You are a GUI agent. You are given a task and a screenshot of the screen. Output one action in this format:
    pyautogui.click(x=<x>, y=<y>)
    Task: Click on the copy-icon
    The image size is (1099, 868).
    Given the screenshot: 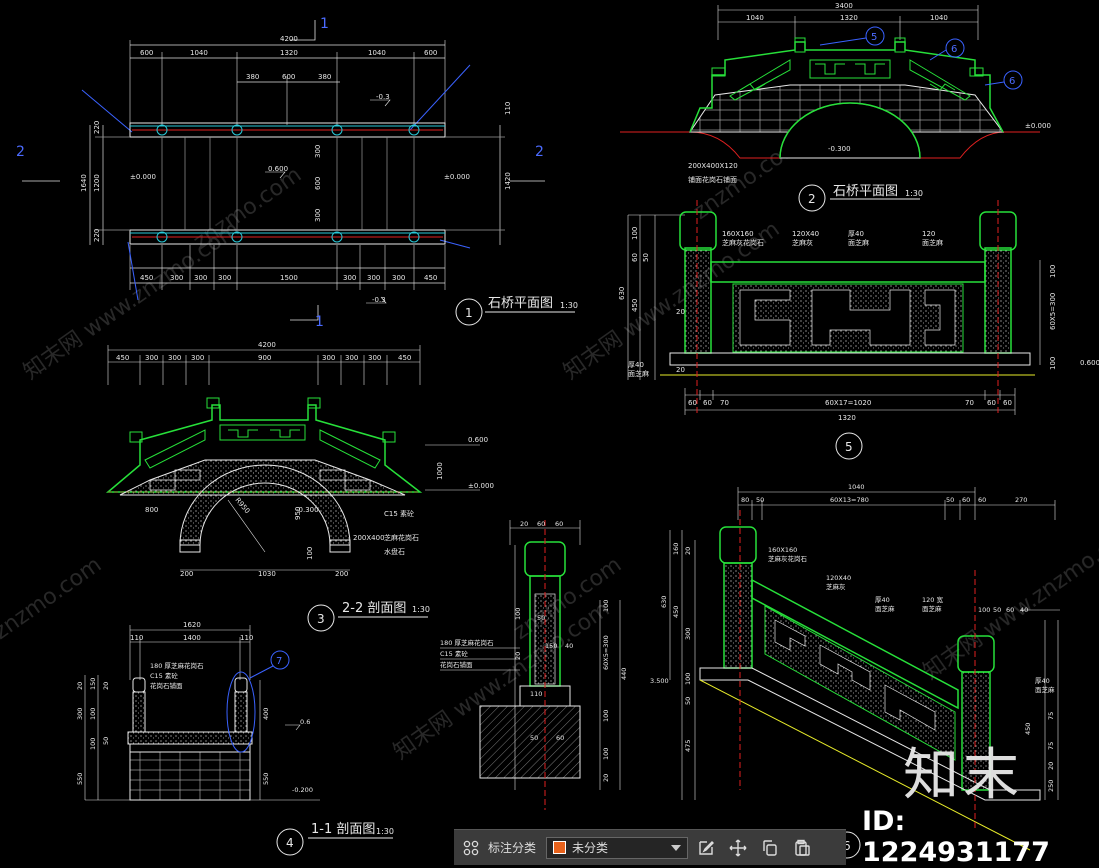 What is the action you would take?
    pyautogui.click(x=770, y=847)
    